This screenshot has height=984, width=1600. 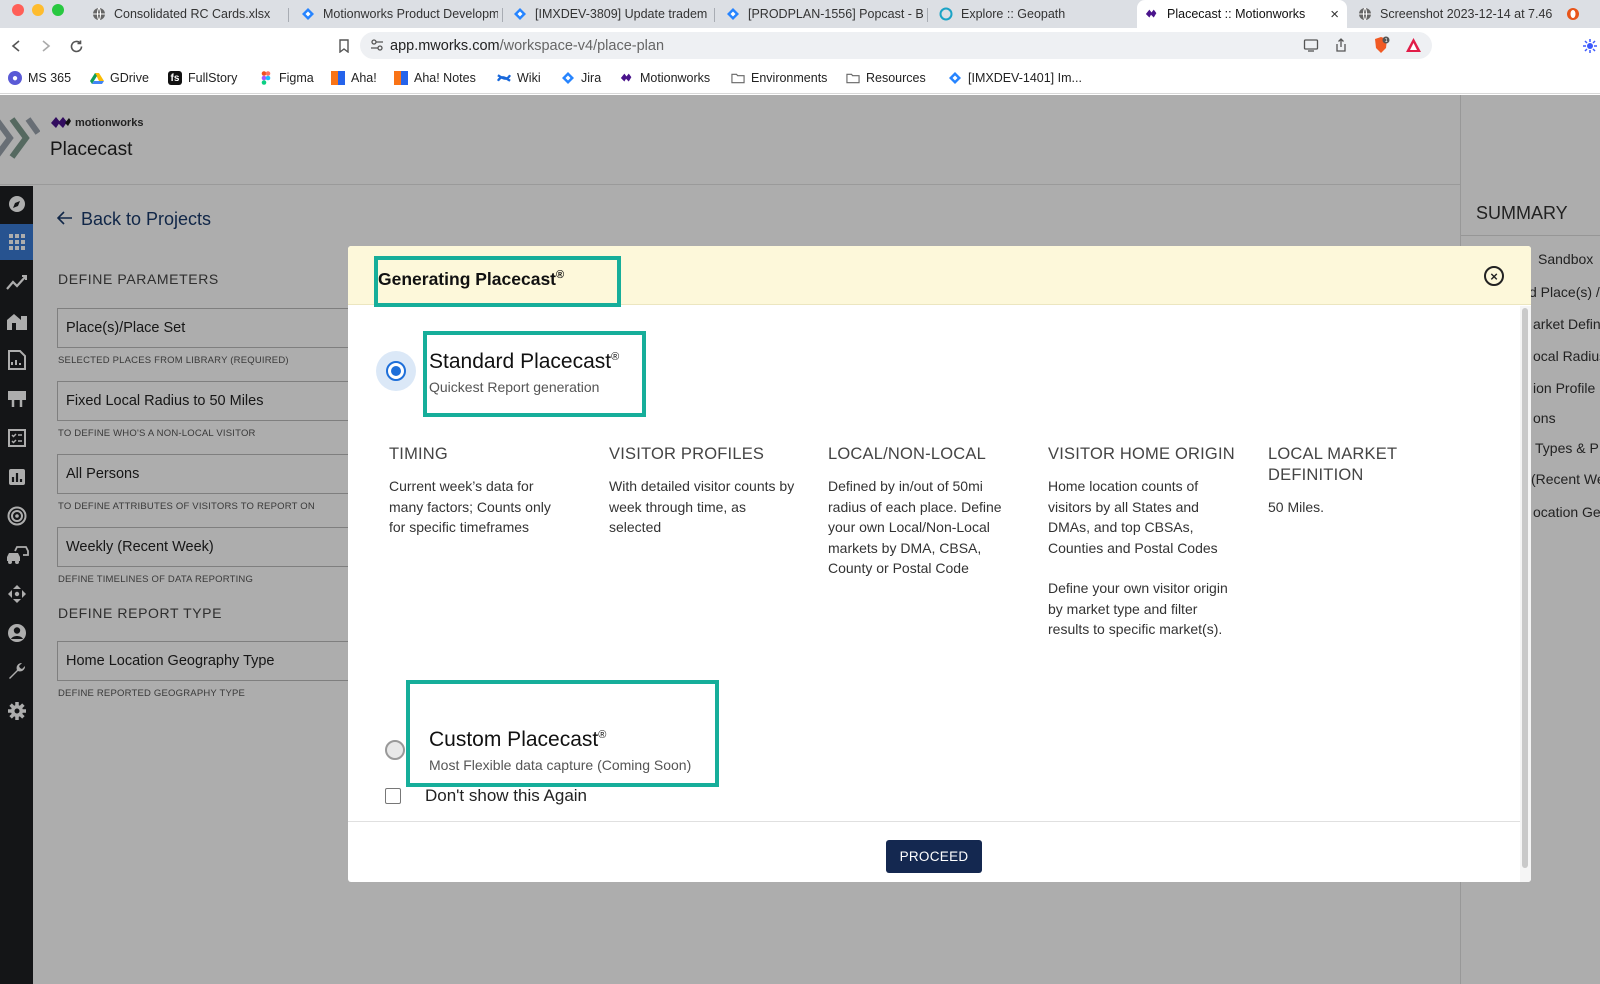 I want to click on cast-icon, so click(x=1311, y=46).